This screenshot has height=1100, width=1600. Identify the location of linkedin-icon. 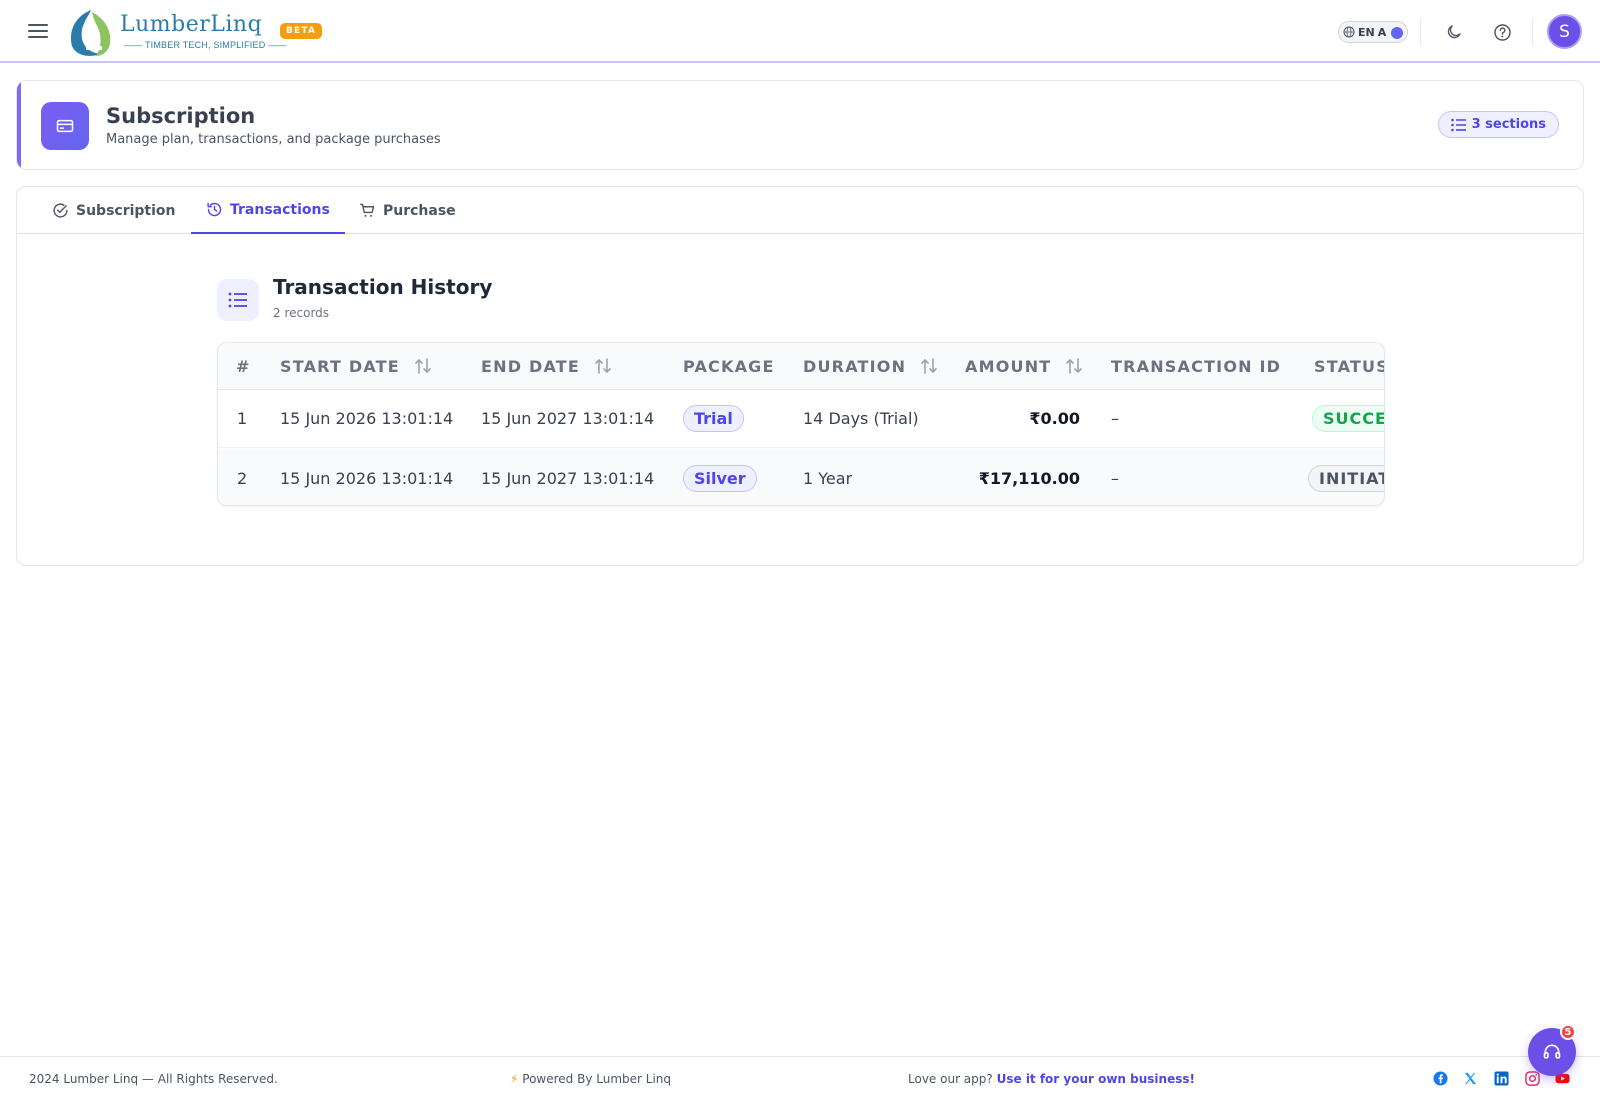
(1501, 1078).